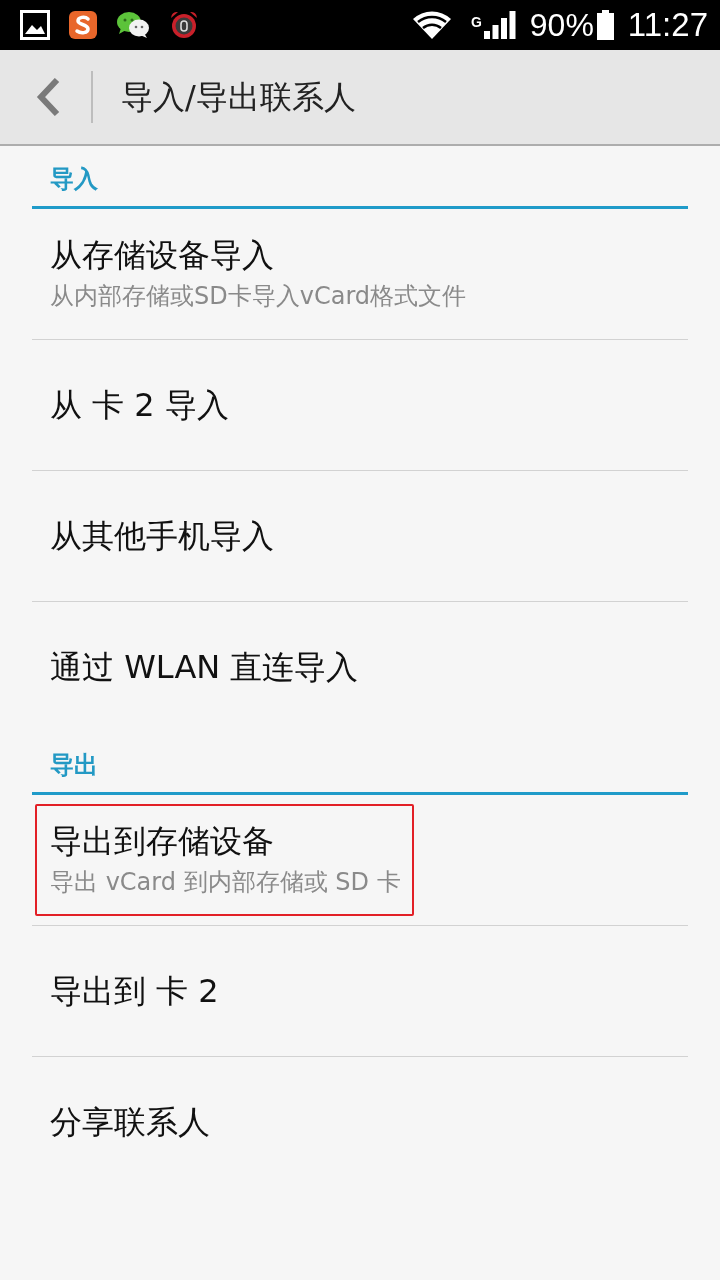 This screenshot has height=1280, width=720. Describe the element at coordinates (360, 535) in the screenshot. I see `list-item: 从其他手机导入` at that location.